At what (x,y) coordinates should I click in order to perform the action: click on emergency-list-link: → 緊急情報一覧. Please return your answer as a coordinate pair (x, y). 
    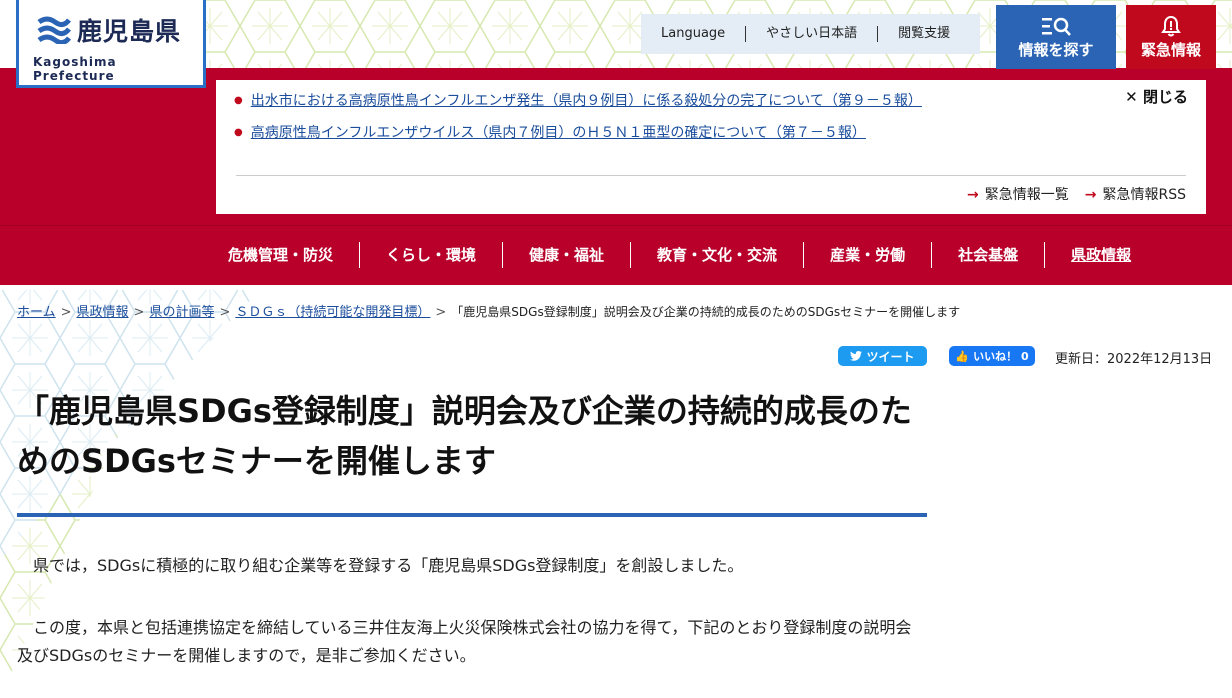
    Looking at the image, I should click on (1018, 194).